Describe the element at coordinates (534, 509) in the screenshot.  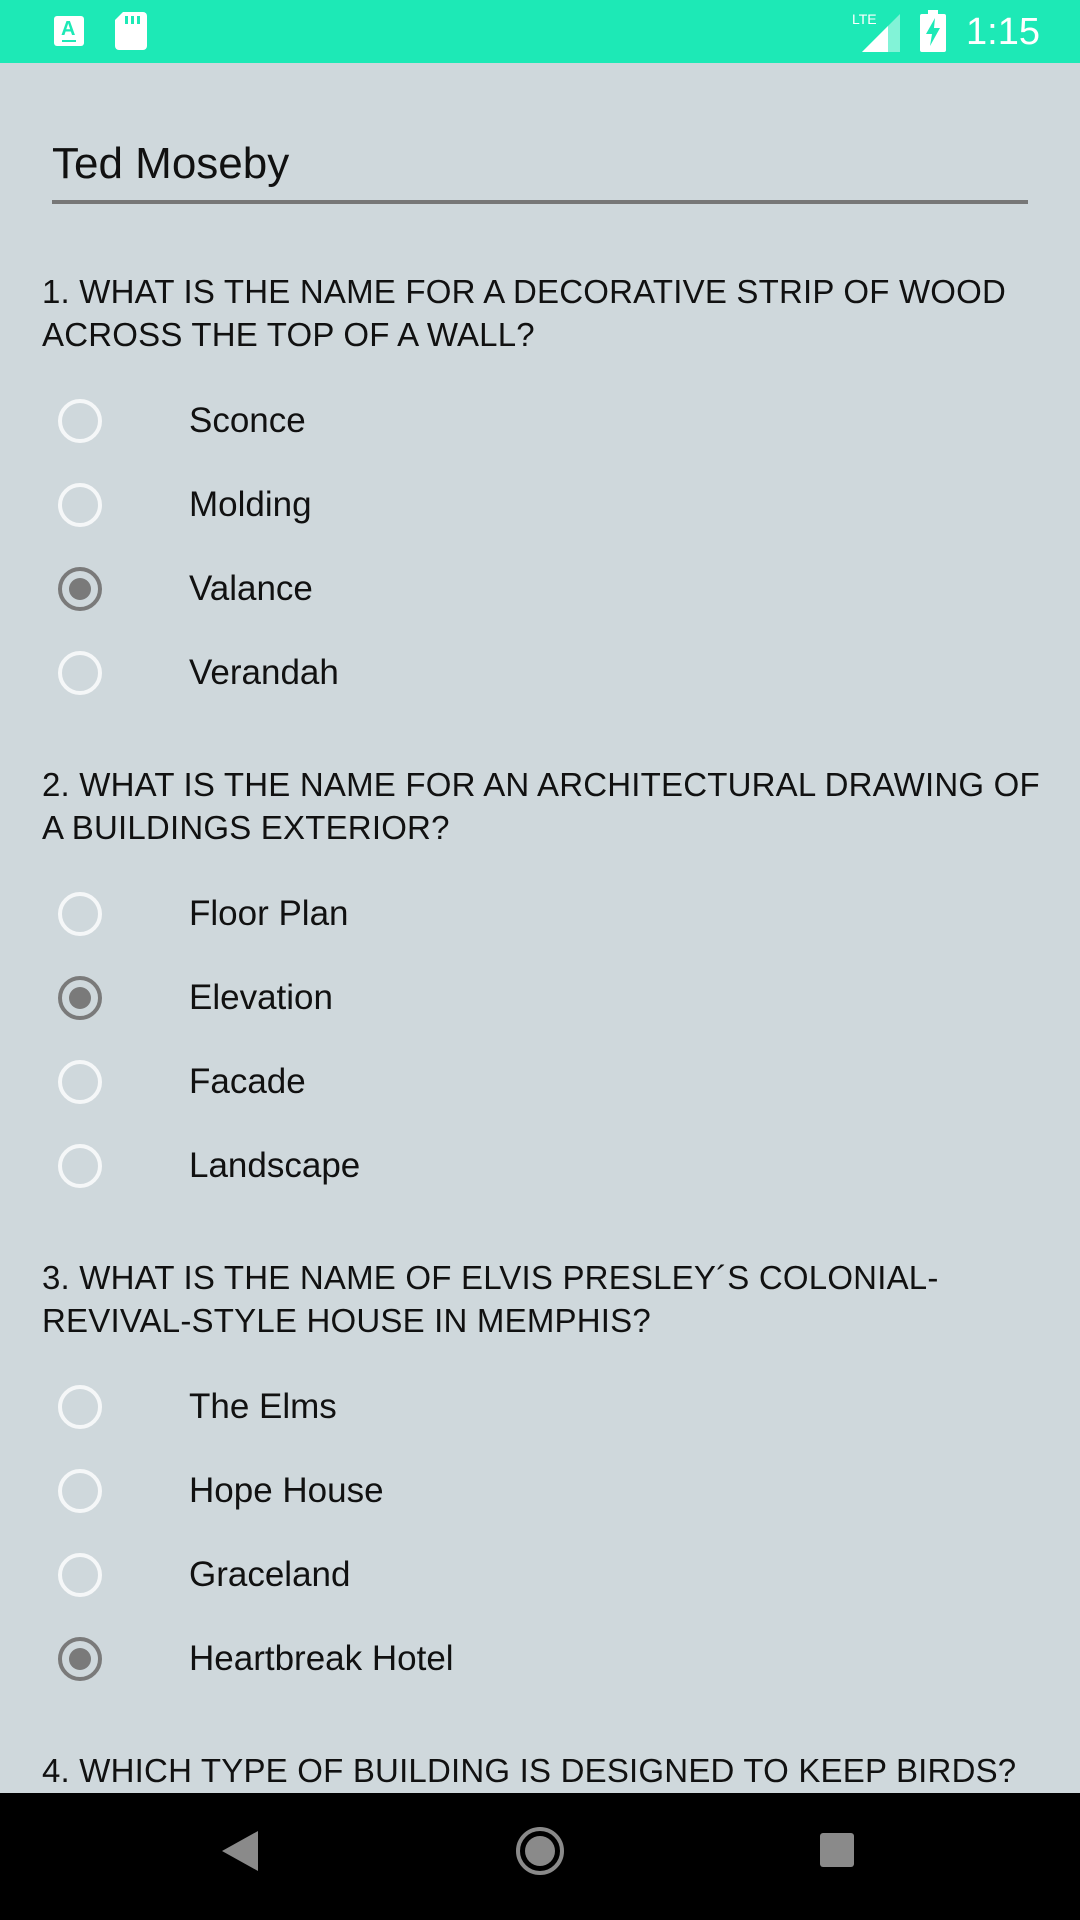
I see `question-1-option-molding: Molding` at that location.